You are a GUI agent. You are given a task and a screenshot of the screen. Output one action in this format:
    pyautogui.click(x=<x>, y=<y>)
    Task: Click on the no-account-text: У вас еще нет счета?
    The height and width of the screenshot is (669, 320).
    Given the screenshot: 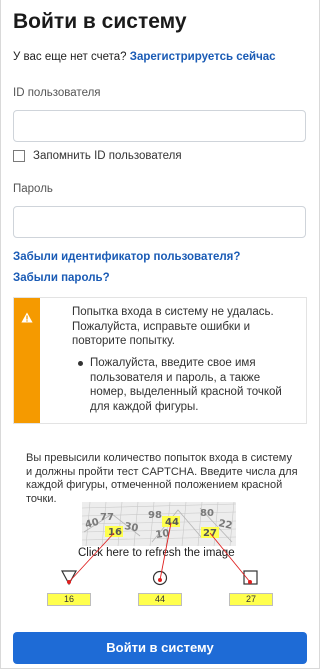 What is the action you would take?
    pyautogui.click(x=70, y=57)
    